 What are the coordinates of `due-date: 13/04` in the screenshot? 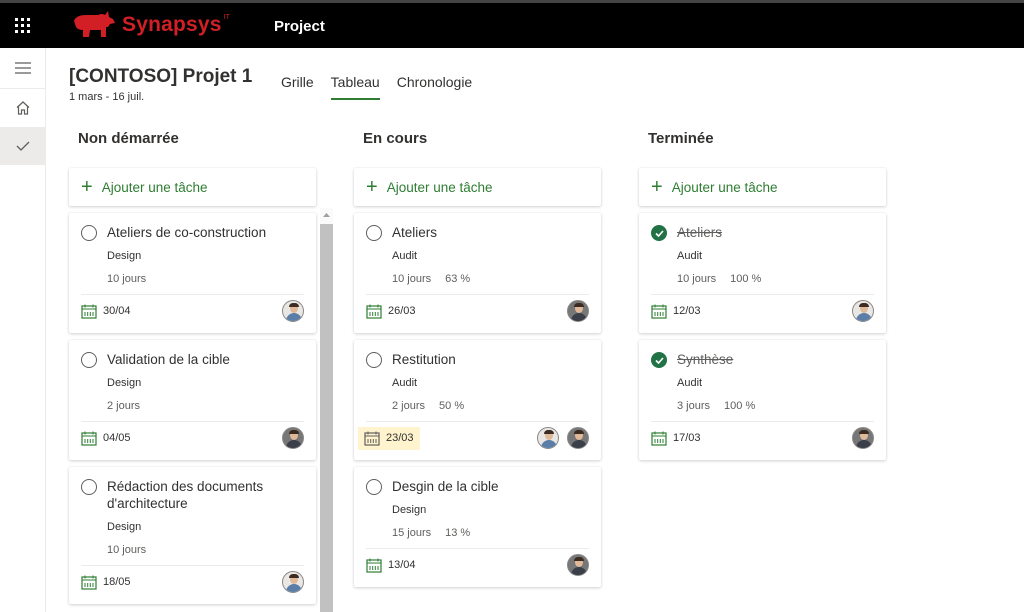 It's located at (393, 565).